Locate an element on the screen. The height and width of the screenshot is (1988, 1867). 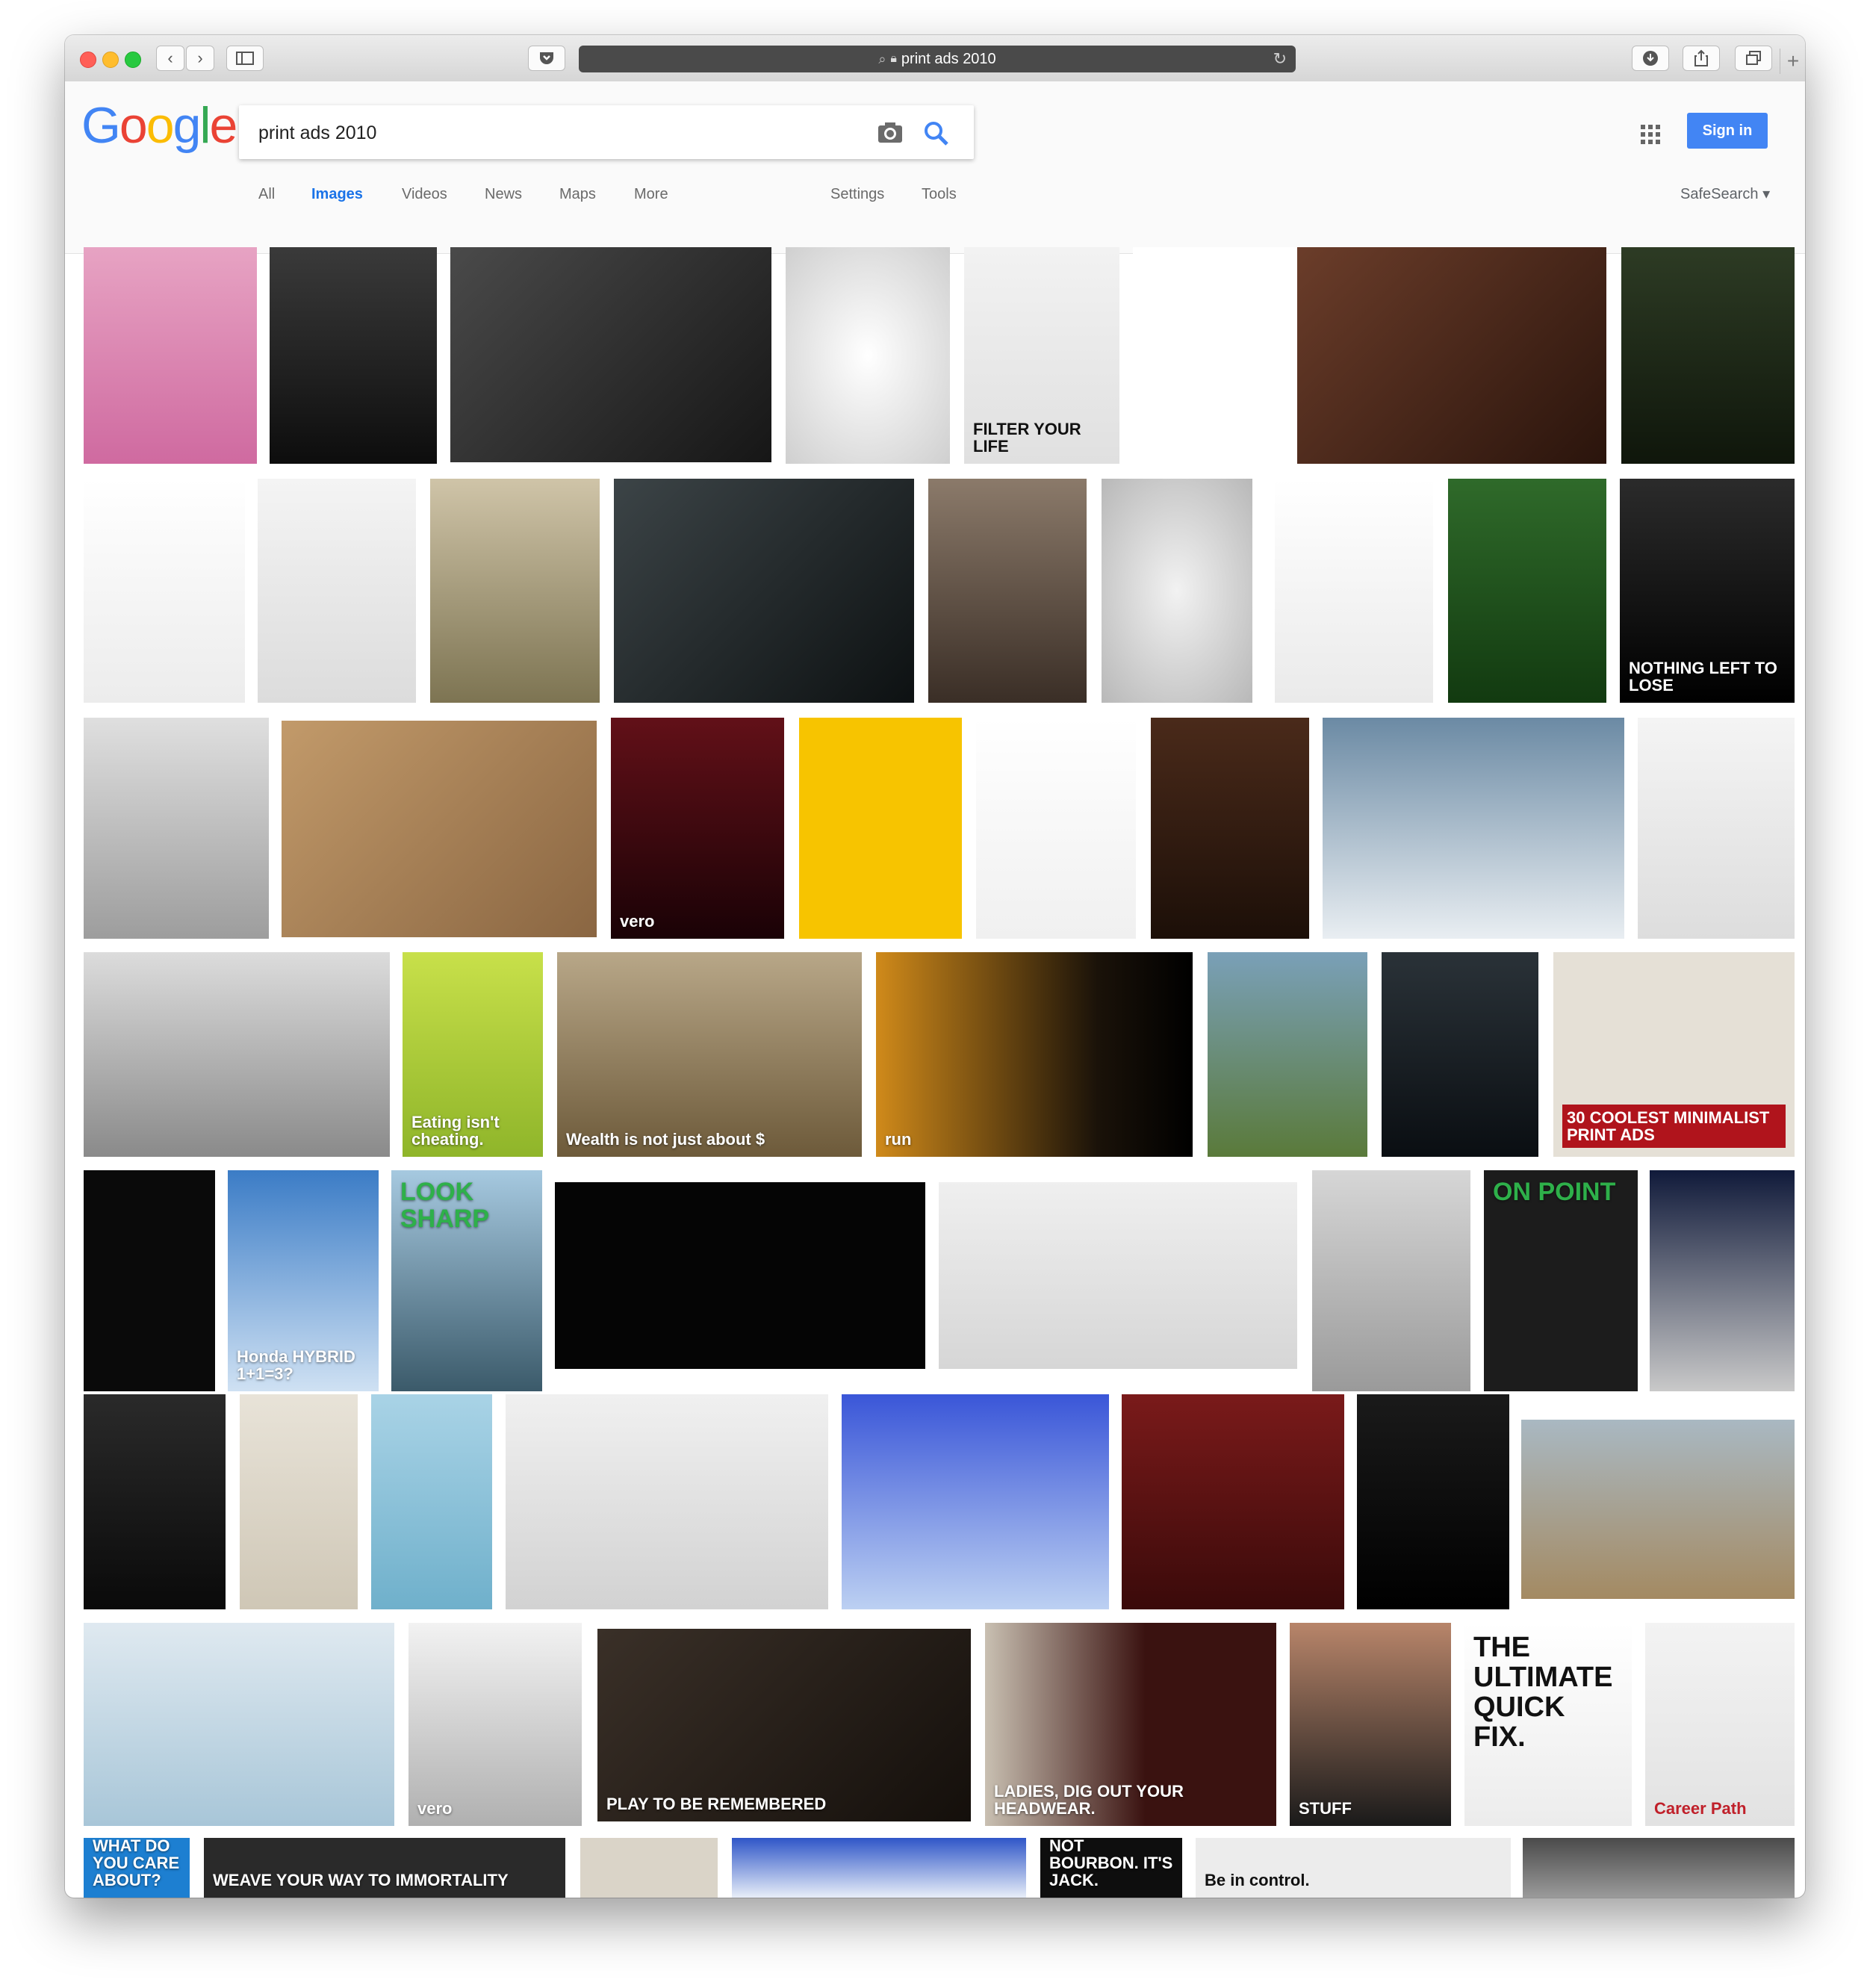
new-tab-button: + is located at coordinates (1792, 62).